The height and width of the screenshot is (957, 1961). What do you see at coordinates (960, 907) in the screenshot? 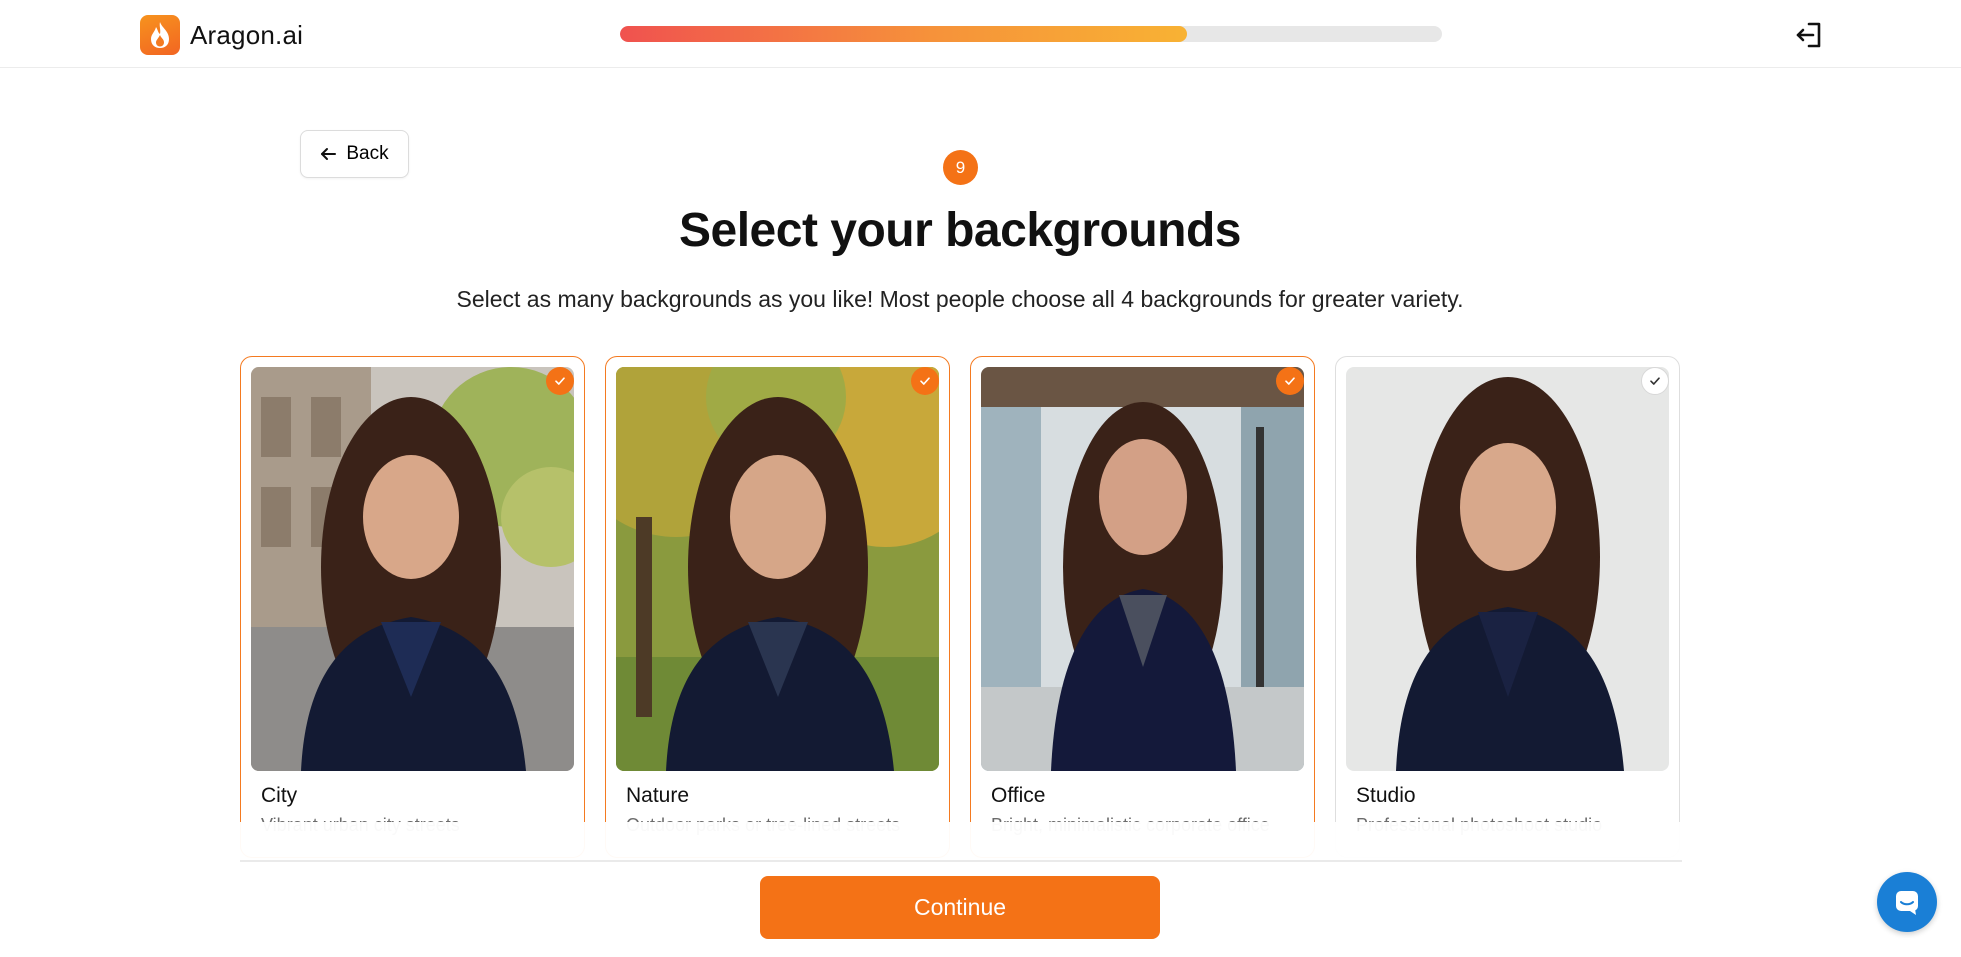
I see `continue-button: Continue` at bounding box center [960, 907].